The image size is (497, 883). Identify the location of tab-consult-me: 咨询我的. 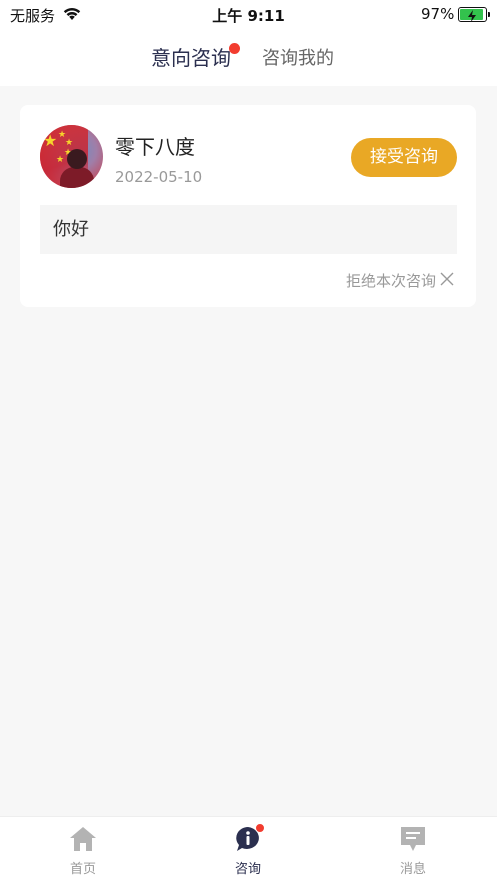
(298, 57).